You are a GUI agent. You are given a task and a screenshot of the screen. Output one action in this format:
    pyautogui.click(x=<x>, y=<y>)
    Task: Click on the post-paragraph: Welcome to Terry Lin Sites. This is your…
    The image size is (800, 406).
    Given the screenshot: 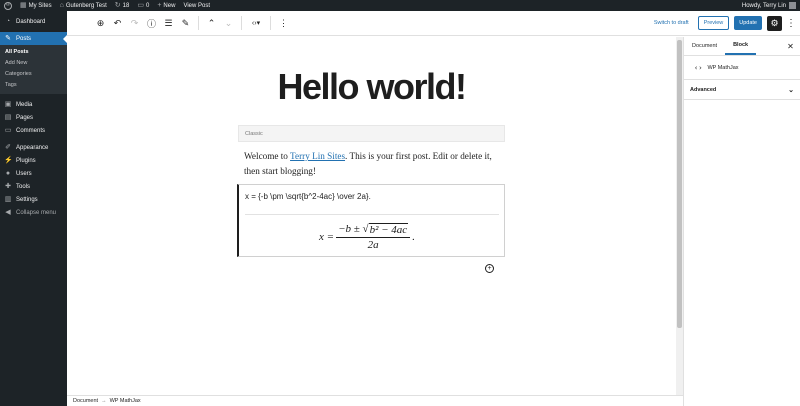 What is the action you would take?
    pyautogui.click(x=375, y=164)
    